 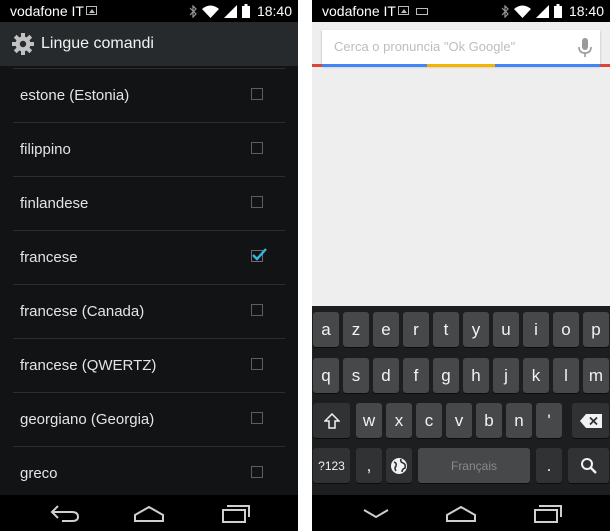 What do you see at coordinates (506, 375) in the screenshot?
I see `key-j: j` at bounding box center [506, 375].